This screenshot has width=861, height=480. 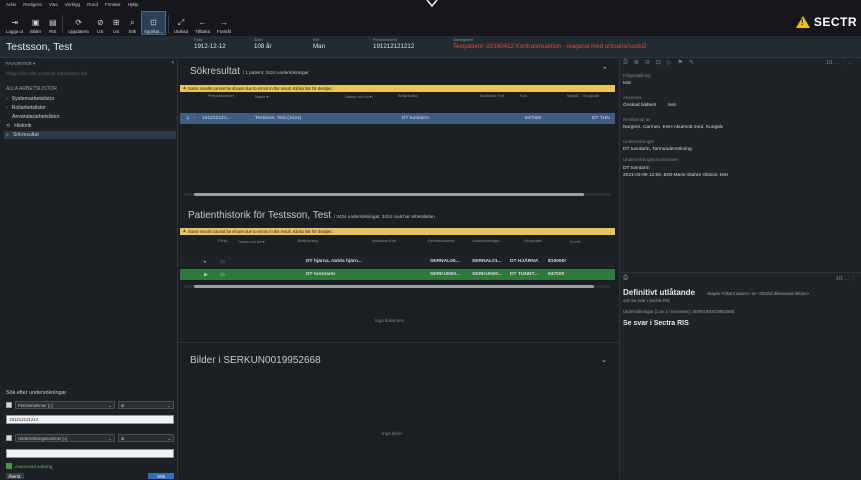 I want to click on sidebar-item-history: ⟲ Historik, so click(x=90, y=126).